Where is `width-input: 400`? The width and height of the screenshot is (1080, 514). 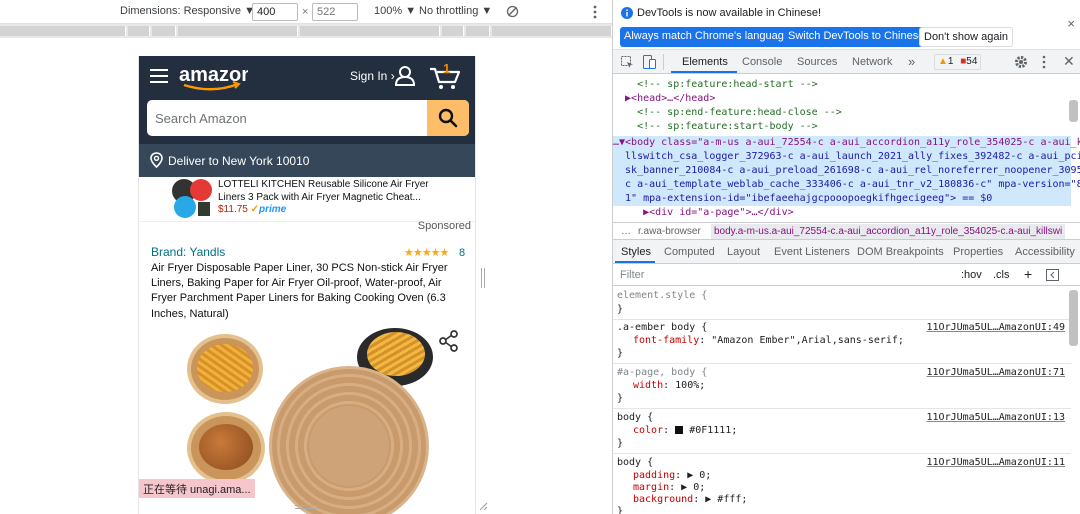
width-input: 400 is located at coordinates (275, 12).